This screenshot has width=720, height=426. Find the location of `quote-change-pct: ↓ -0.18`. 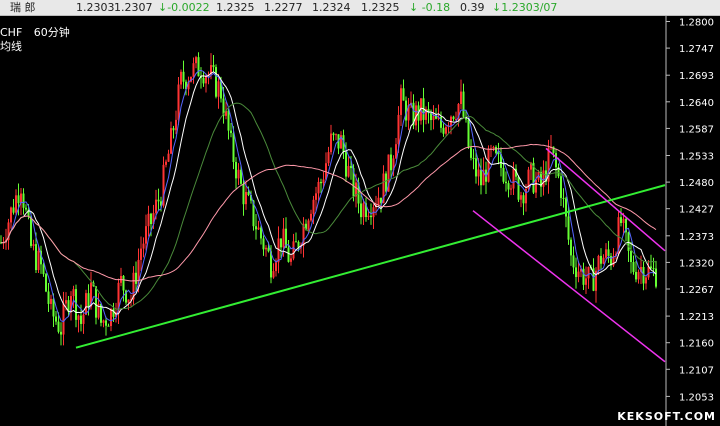

quote-change-pct: ↓ -0.18 is located at coordinates (430, 7).